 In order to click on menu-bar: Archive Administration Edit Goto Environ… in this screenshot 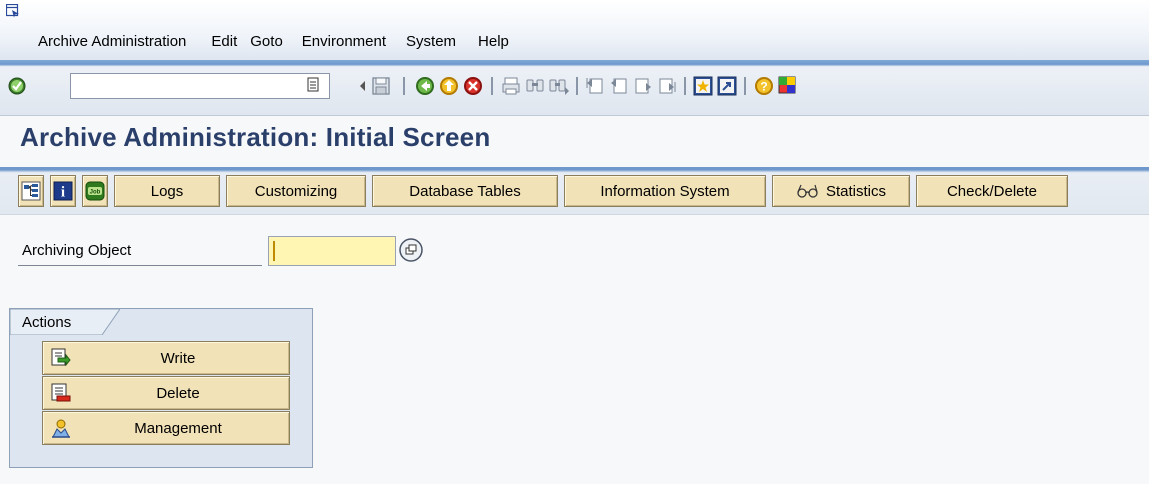, I will do `click(574, 30)`.